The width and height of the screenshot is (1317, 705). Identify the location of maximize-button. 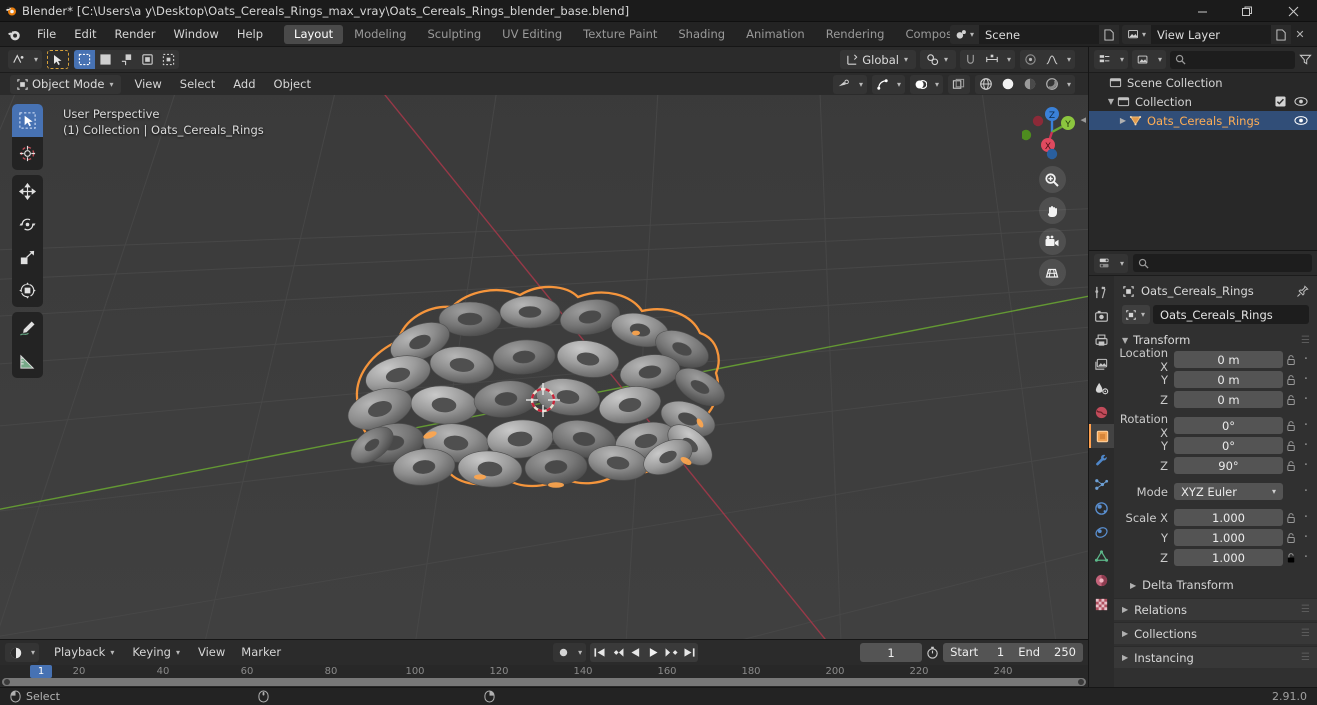
(1247, 11).